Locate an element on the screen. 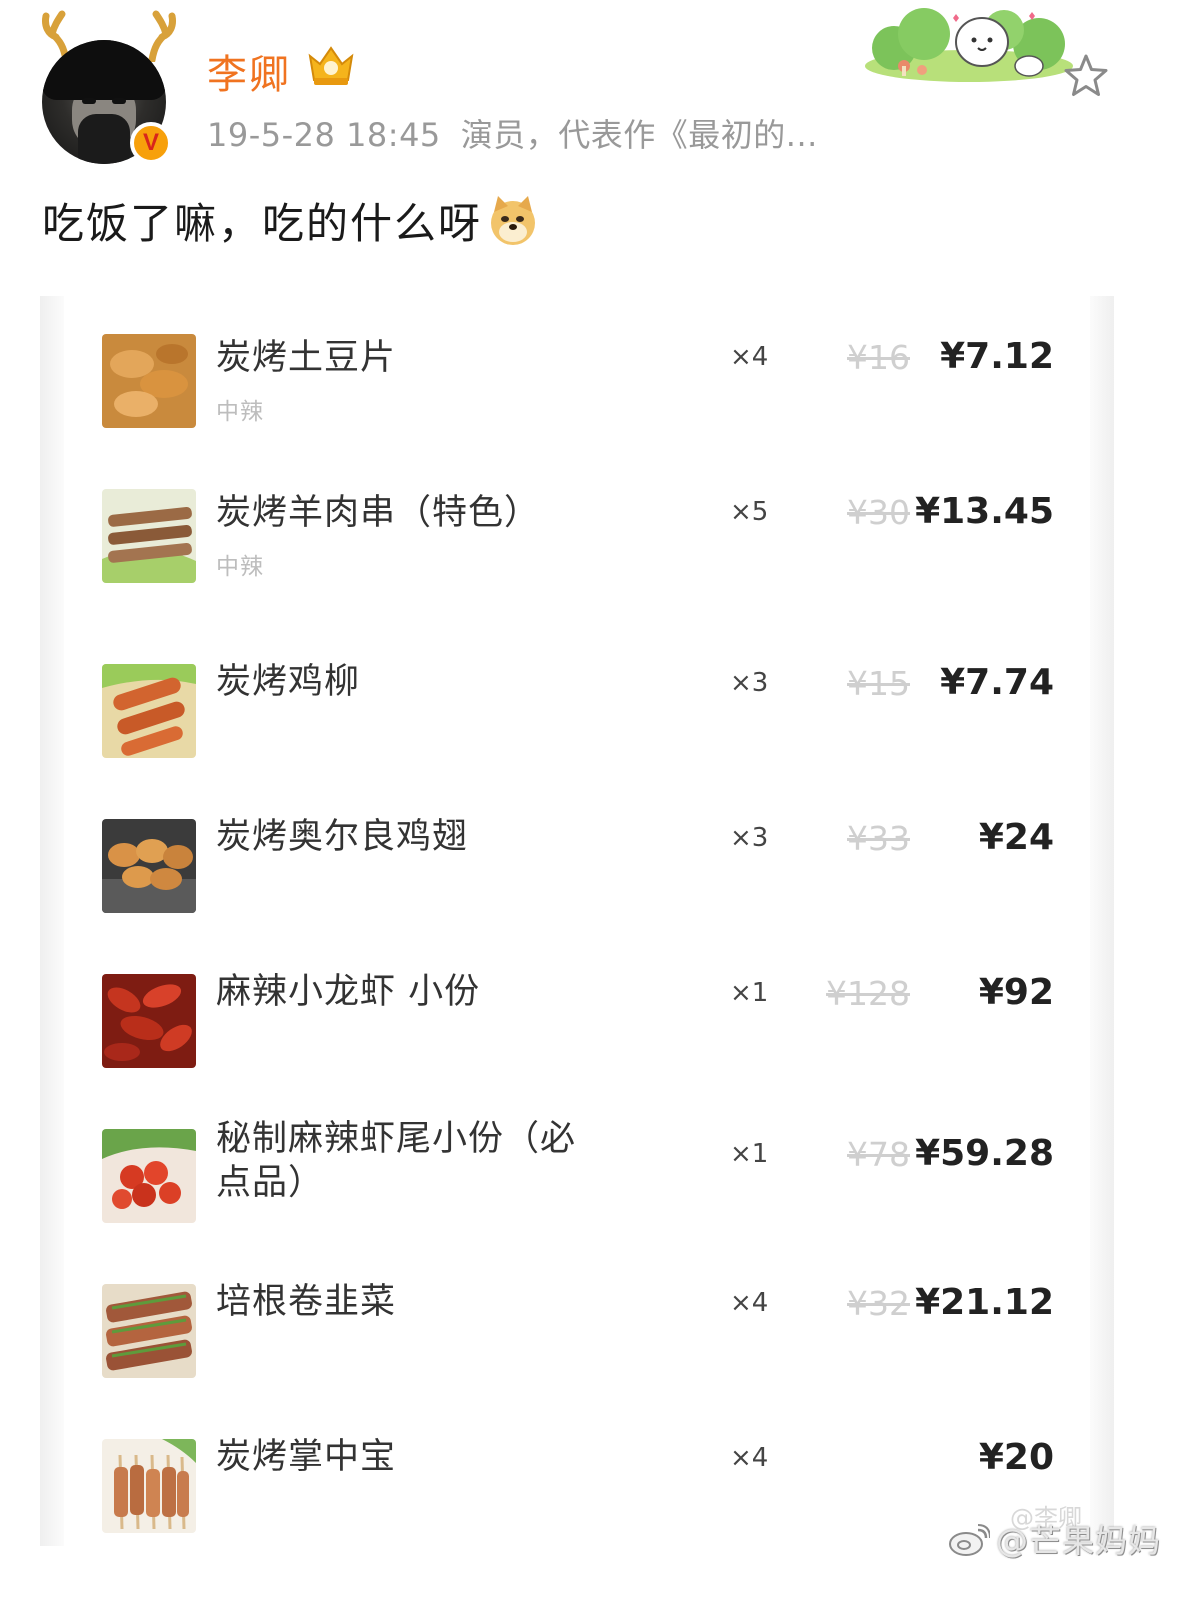  order-item: 炭烤鸡柳 ×3 ¥15 ¥7.74 is located at coordinates (577, 703).